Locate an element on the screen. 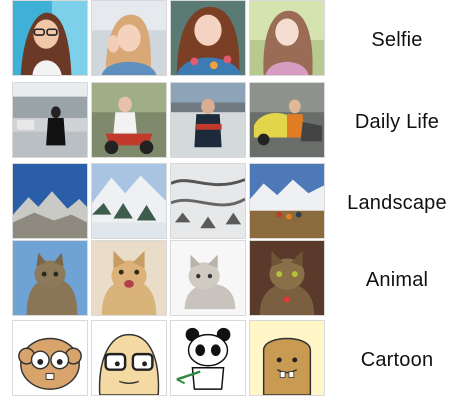 The image size is (458, 408). category-label: Animal is located at coordinates (397, 279).